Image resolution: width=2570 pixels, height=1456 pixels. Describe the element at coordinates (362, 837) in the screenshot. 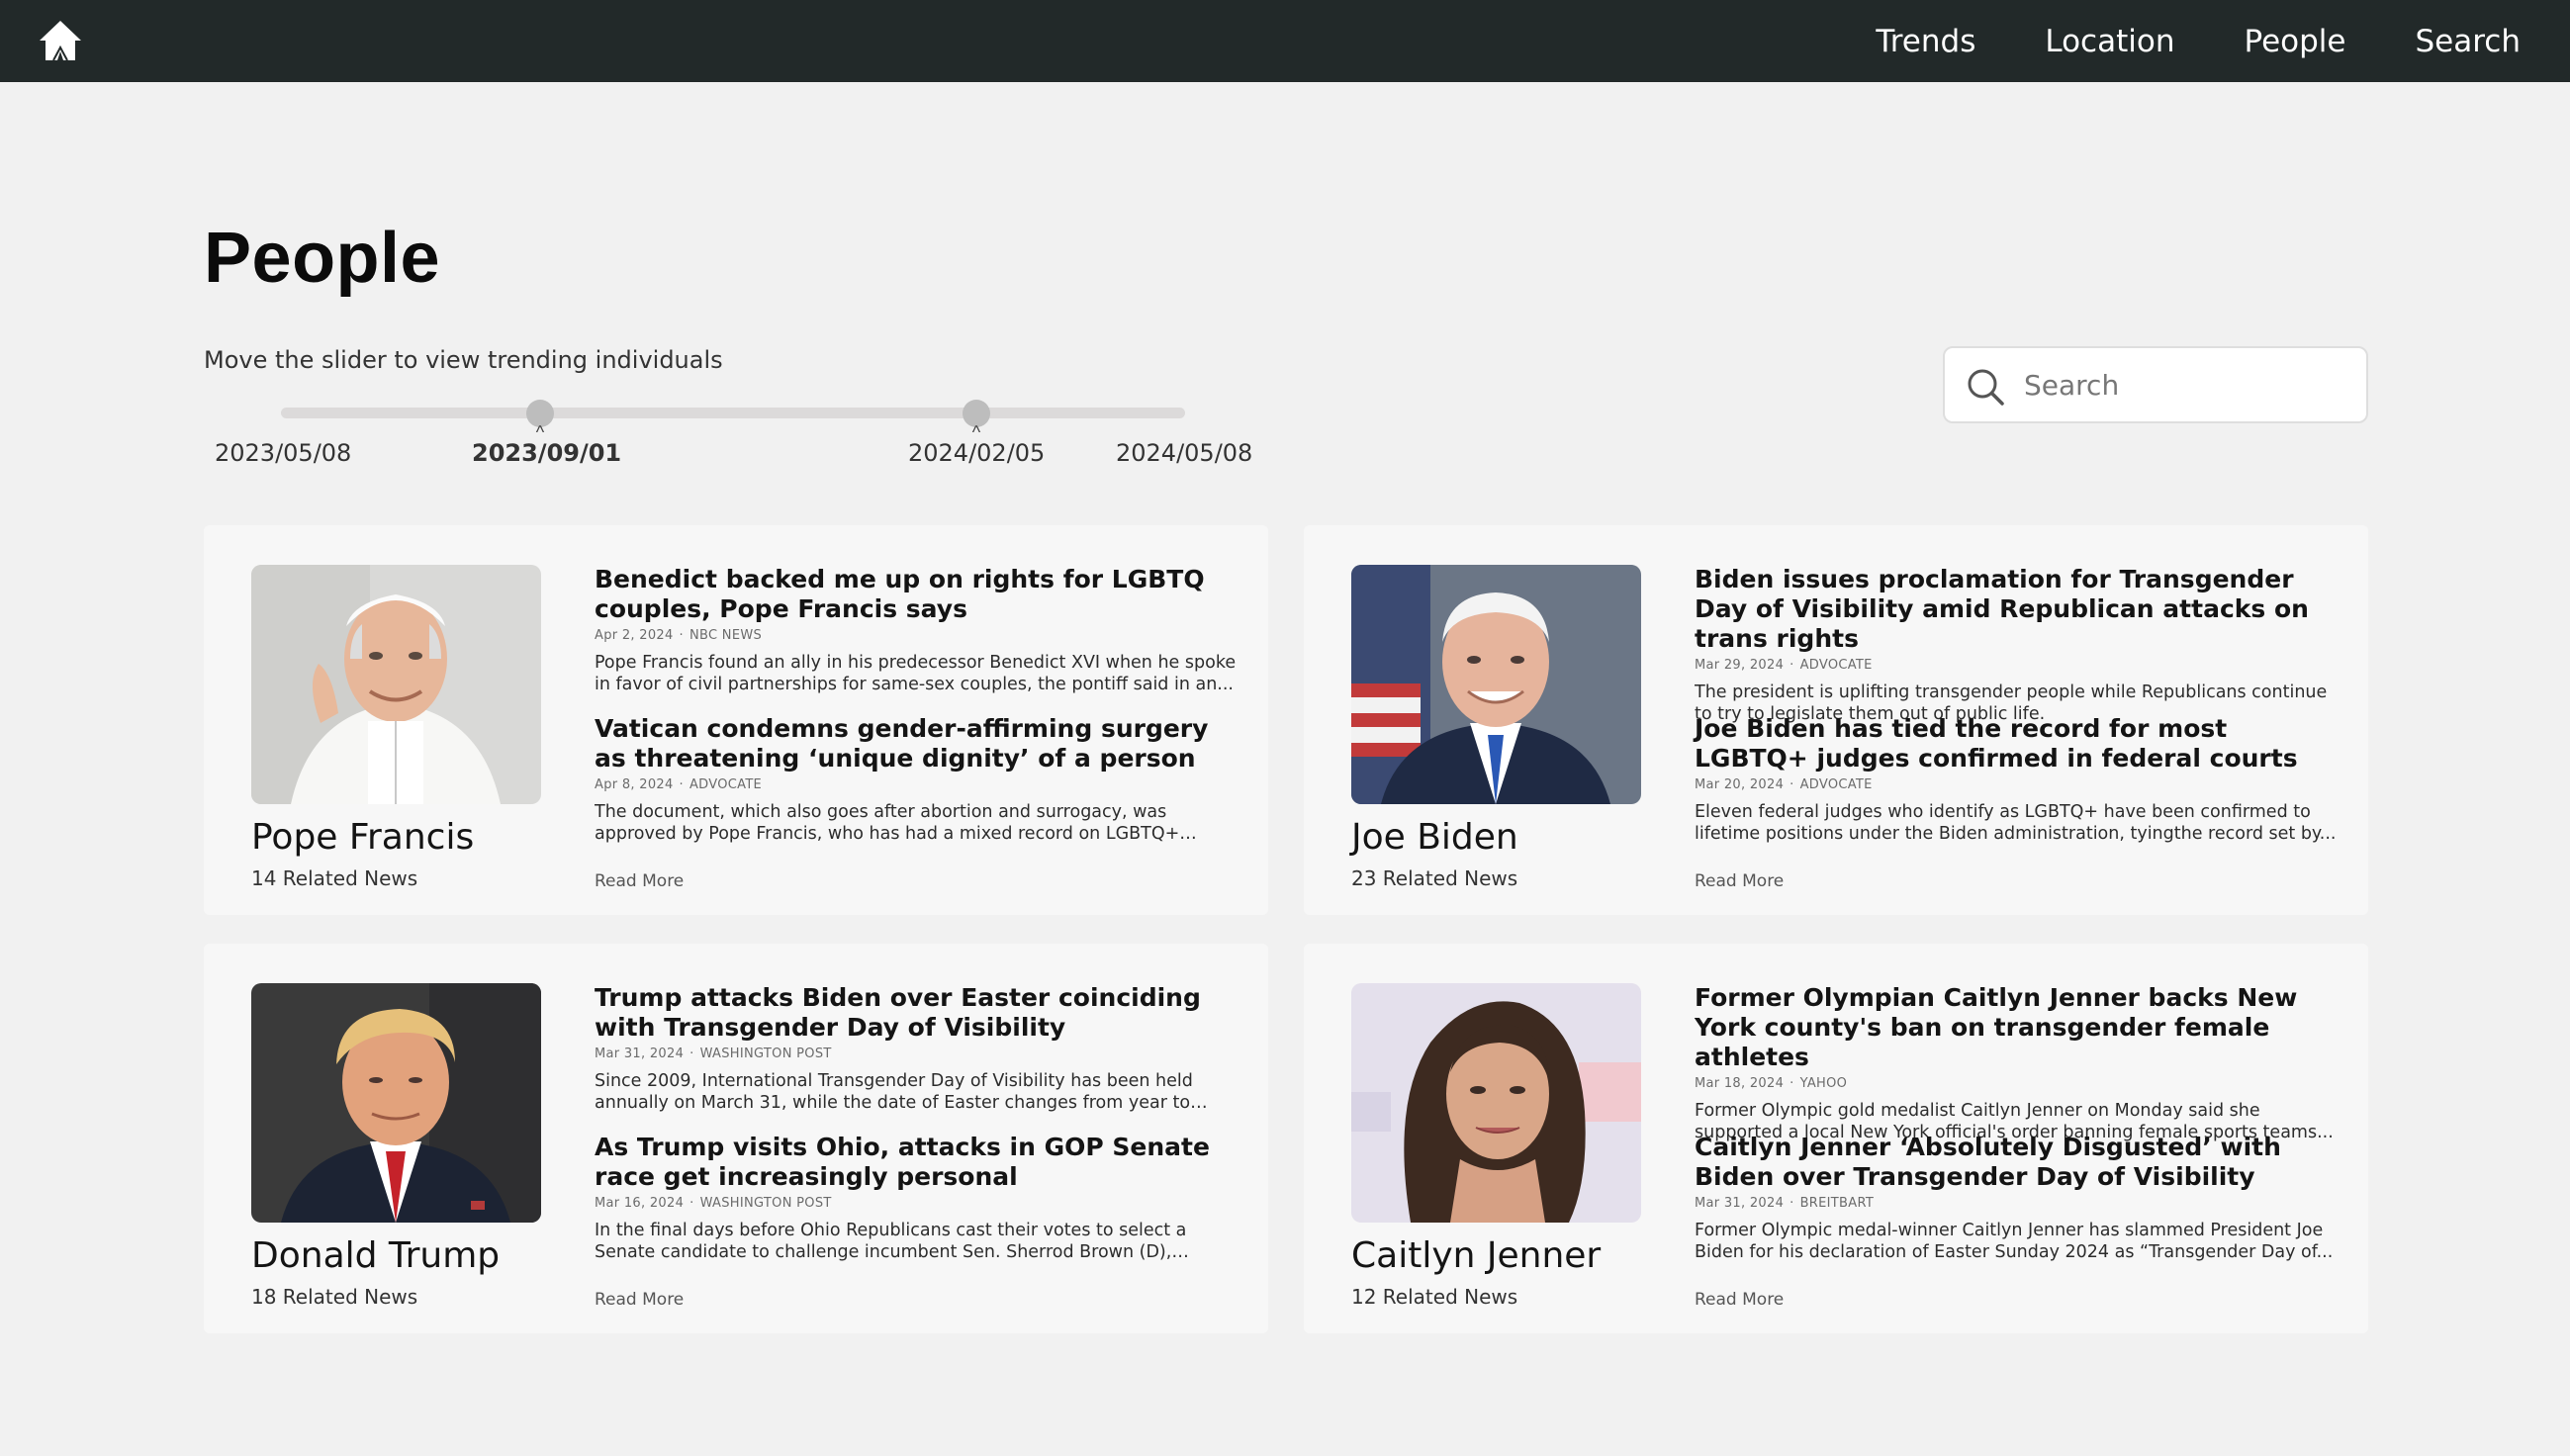

I see `person-name: Pope Francis` at that location.